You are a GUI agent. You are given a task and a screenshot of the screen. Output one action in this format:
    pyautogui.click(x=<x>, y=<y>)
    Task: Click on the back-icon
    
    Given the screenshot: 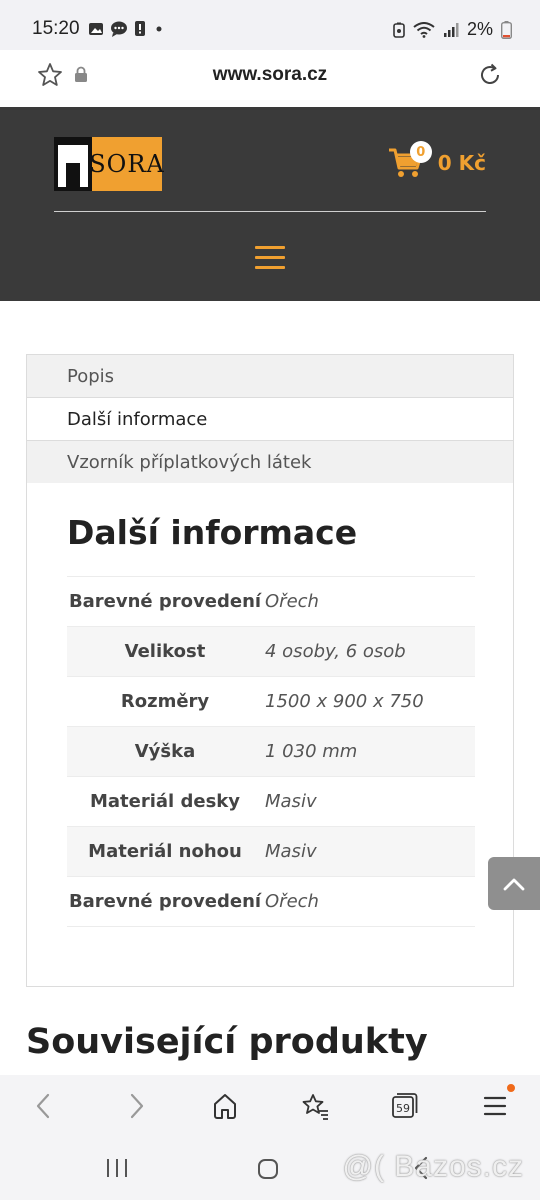 What is the action you would take?
    pyautogui.click(x=44, y=1106)
    